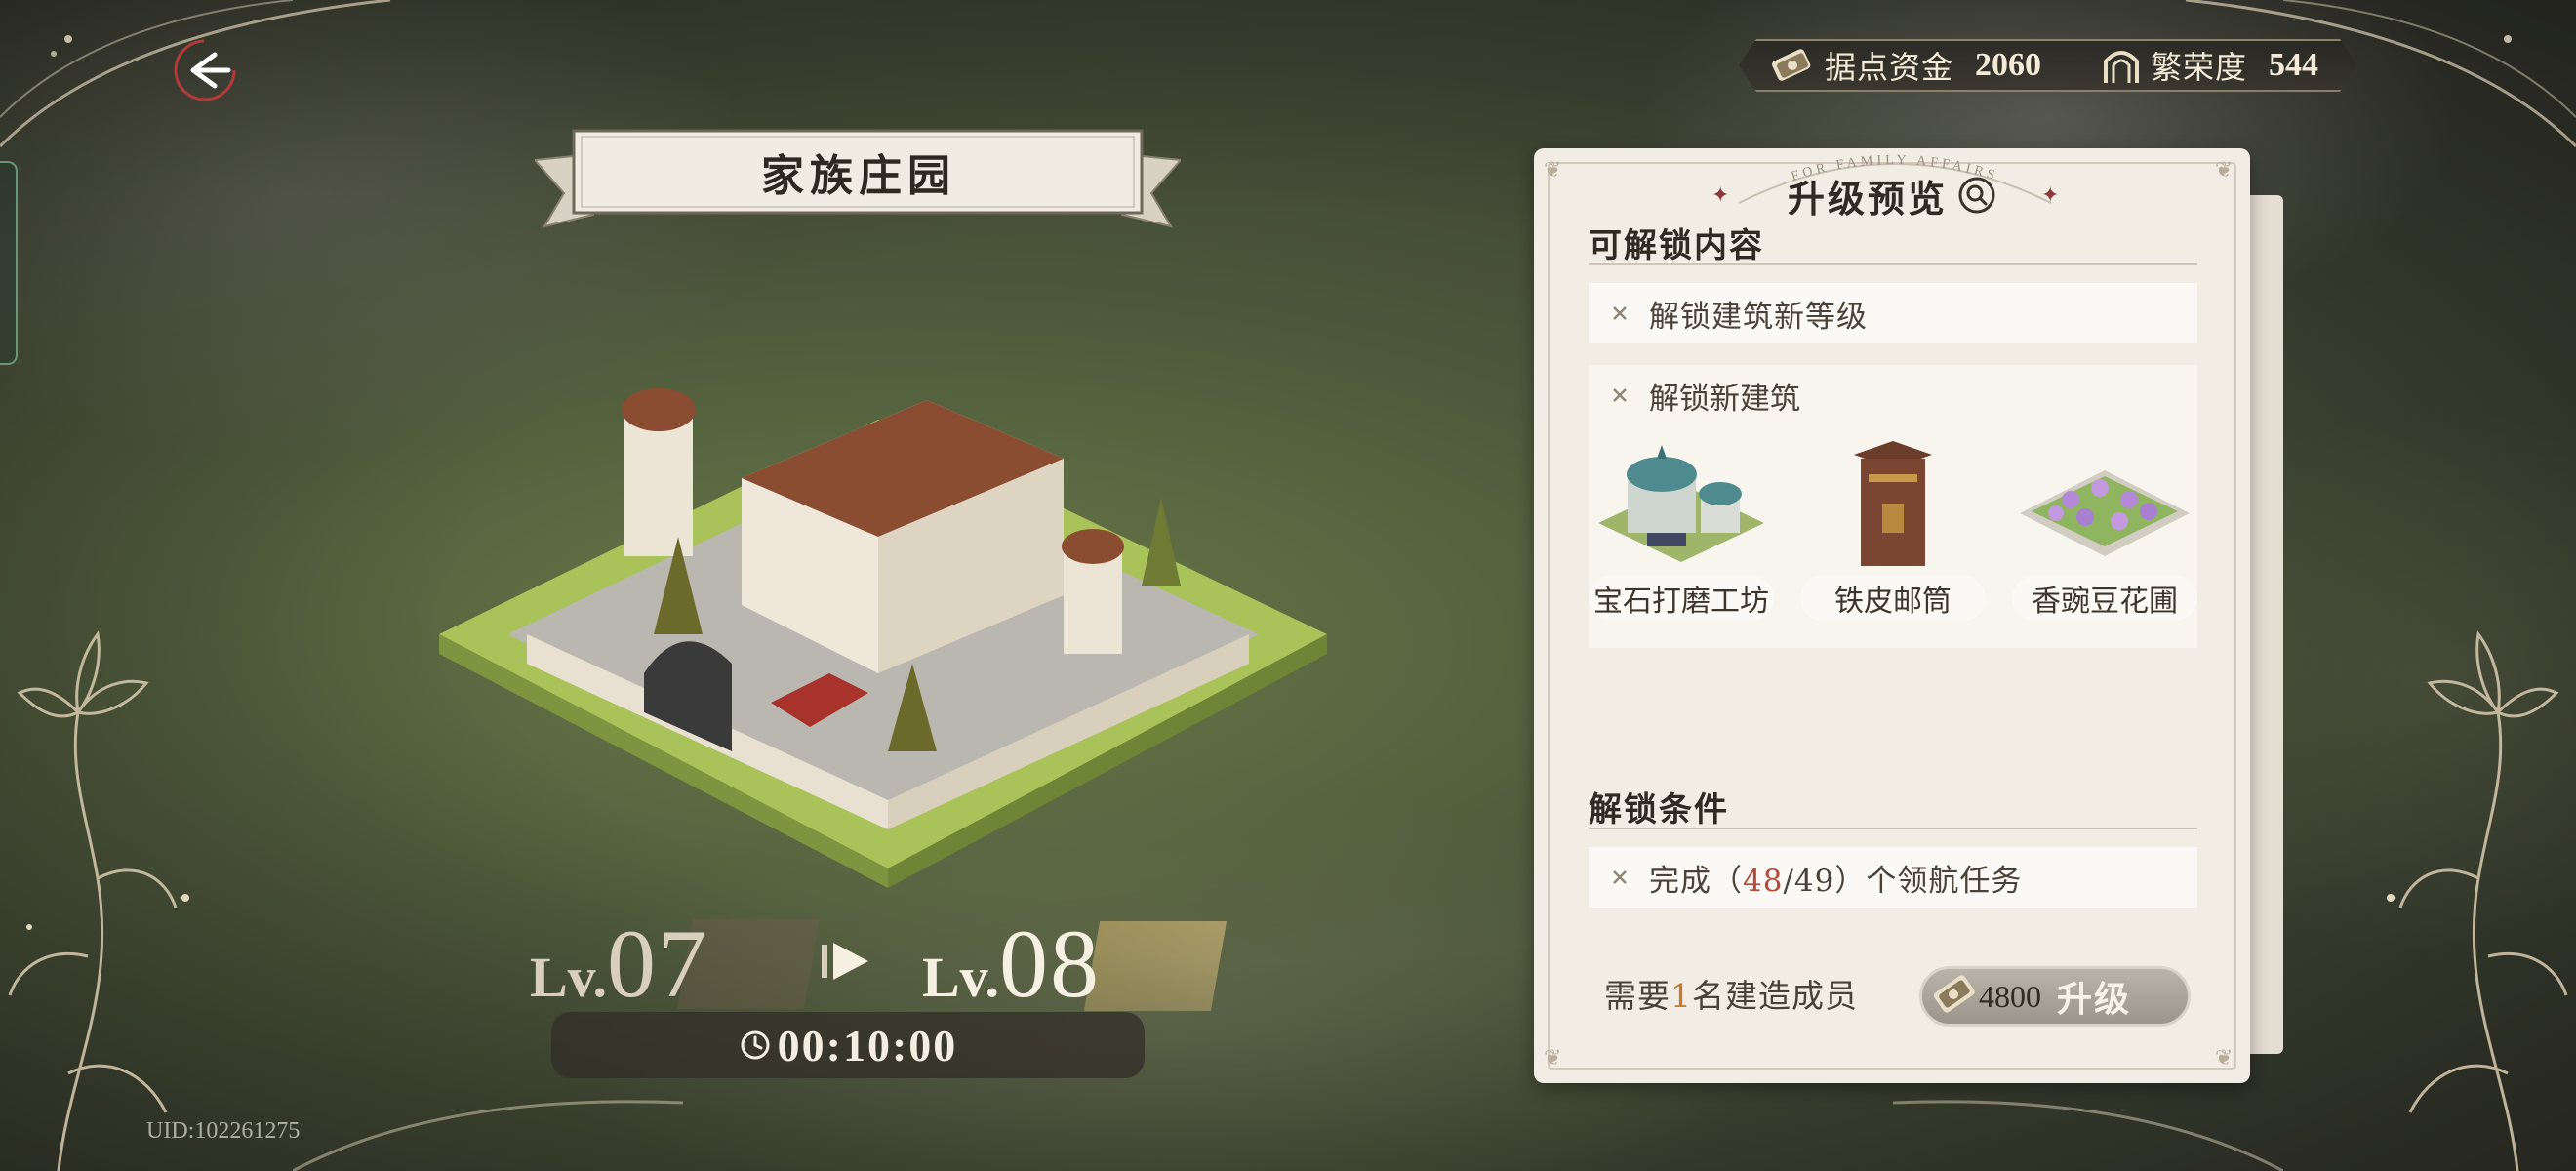 This screenshot has height=1171, width=2576. Describe the element at coordinates (1775, 996) in the screenshot. I see `builder-suffix: 名建造成员` at that location.